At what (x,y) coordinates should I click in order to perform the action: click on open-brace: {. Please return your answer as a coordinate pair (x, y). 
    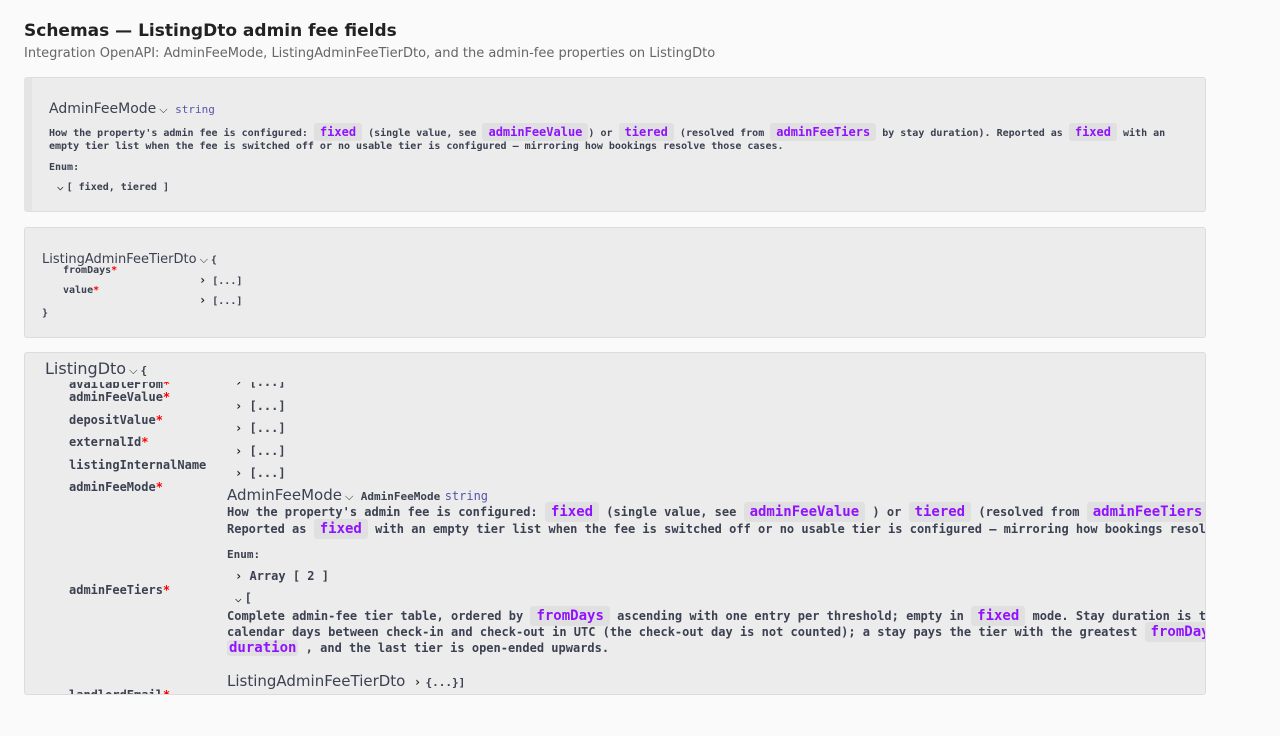
    Looking at the image, I should click on (144, 370).